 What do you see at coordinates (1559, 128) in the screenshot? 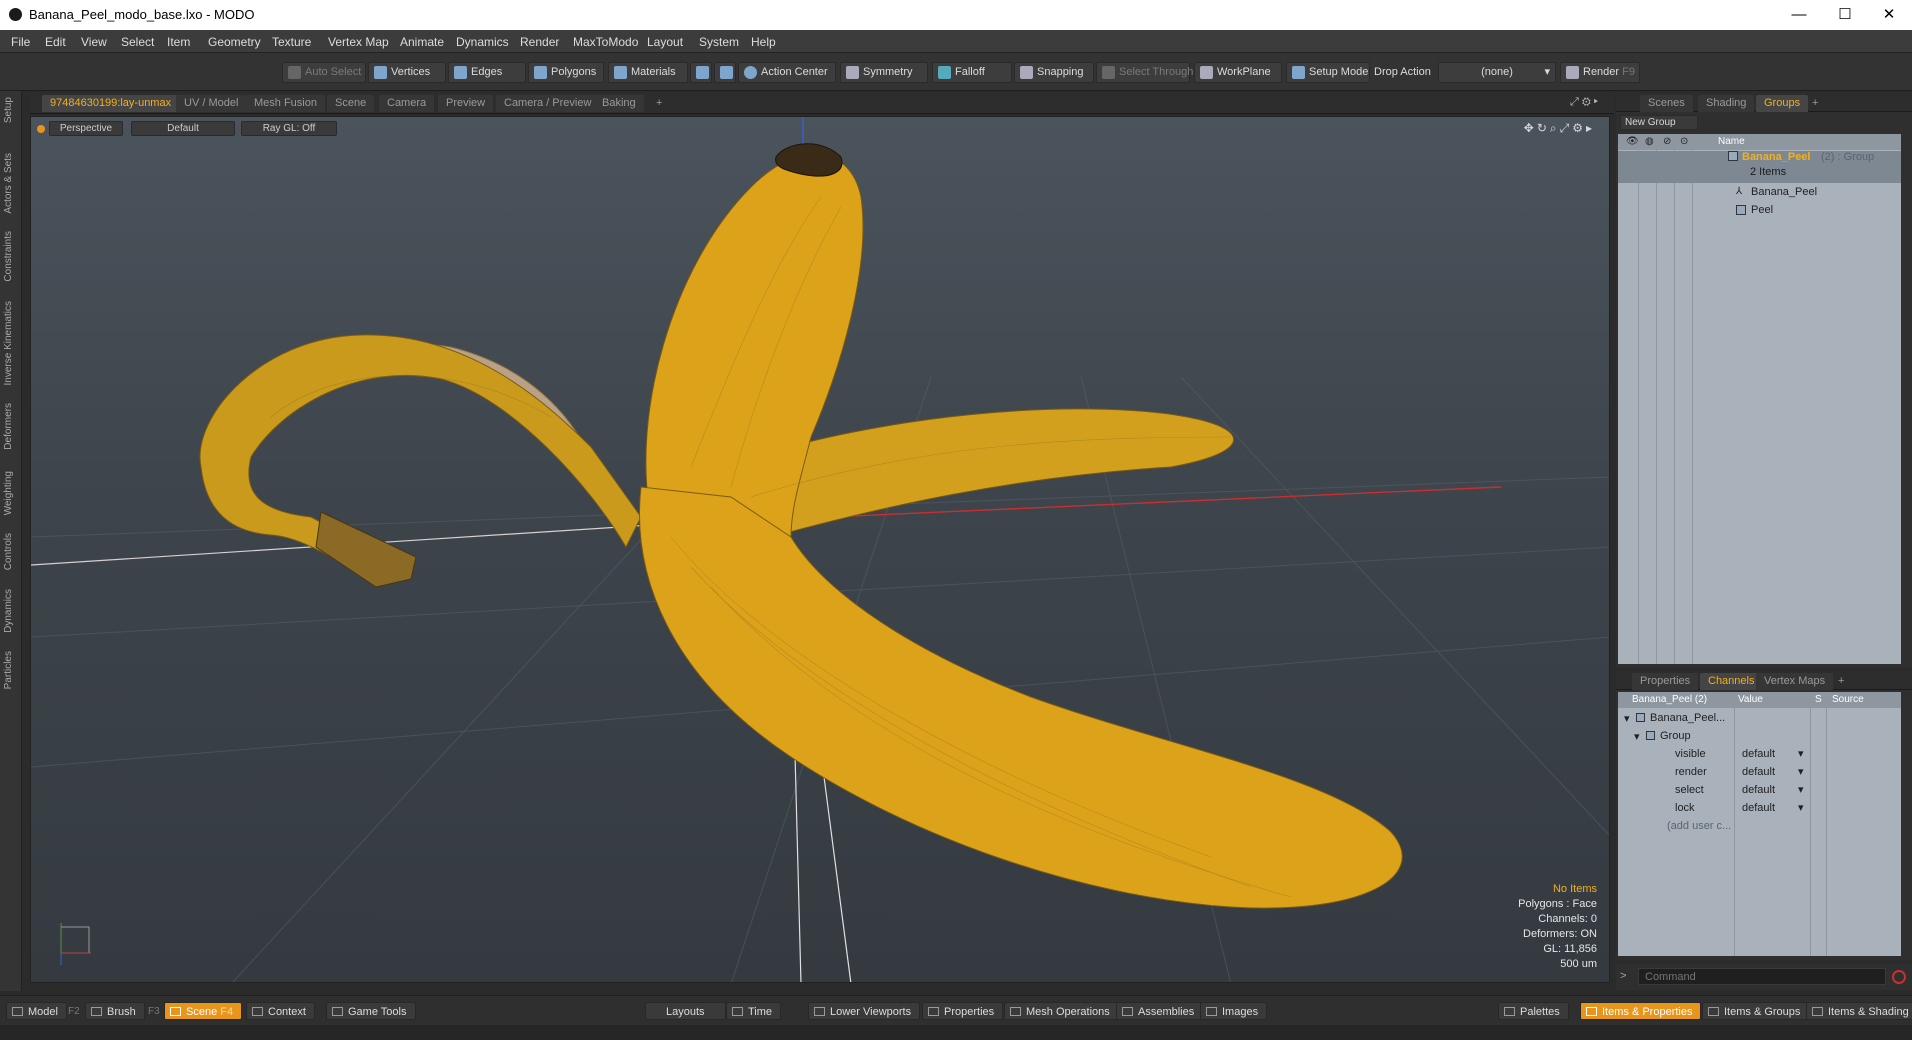
I see `viewport-nav-icons: ✥↻⌕⤢⚙▸` at bounding box center [1559, 128].